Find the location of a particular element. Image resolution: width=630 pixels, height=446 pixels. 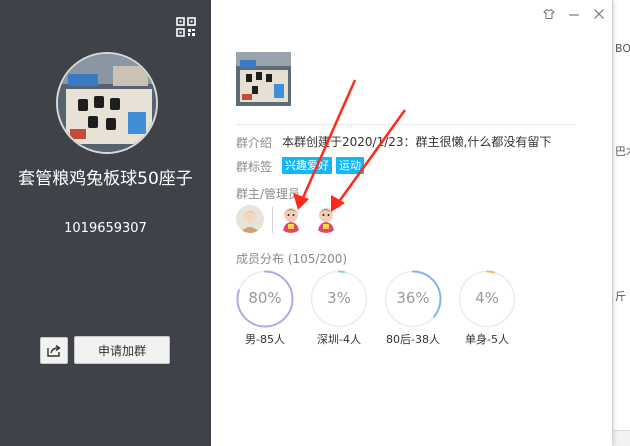

admin-separator is located at coordinates (272, 220).